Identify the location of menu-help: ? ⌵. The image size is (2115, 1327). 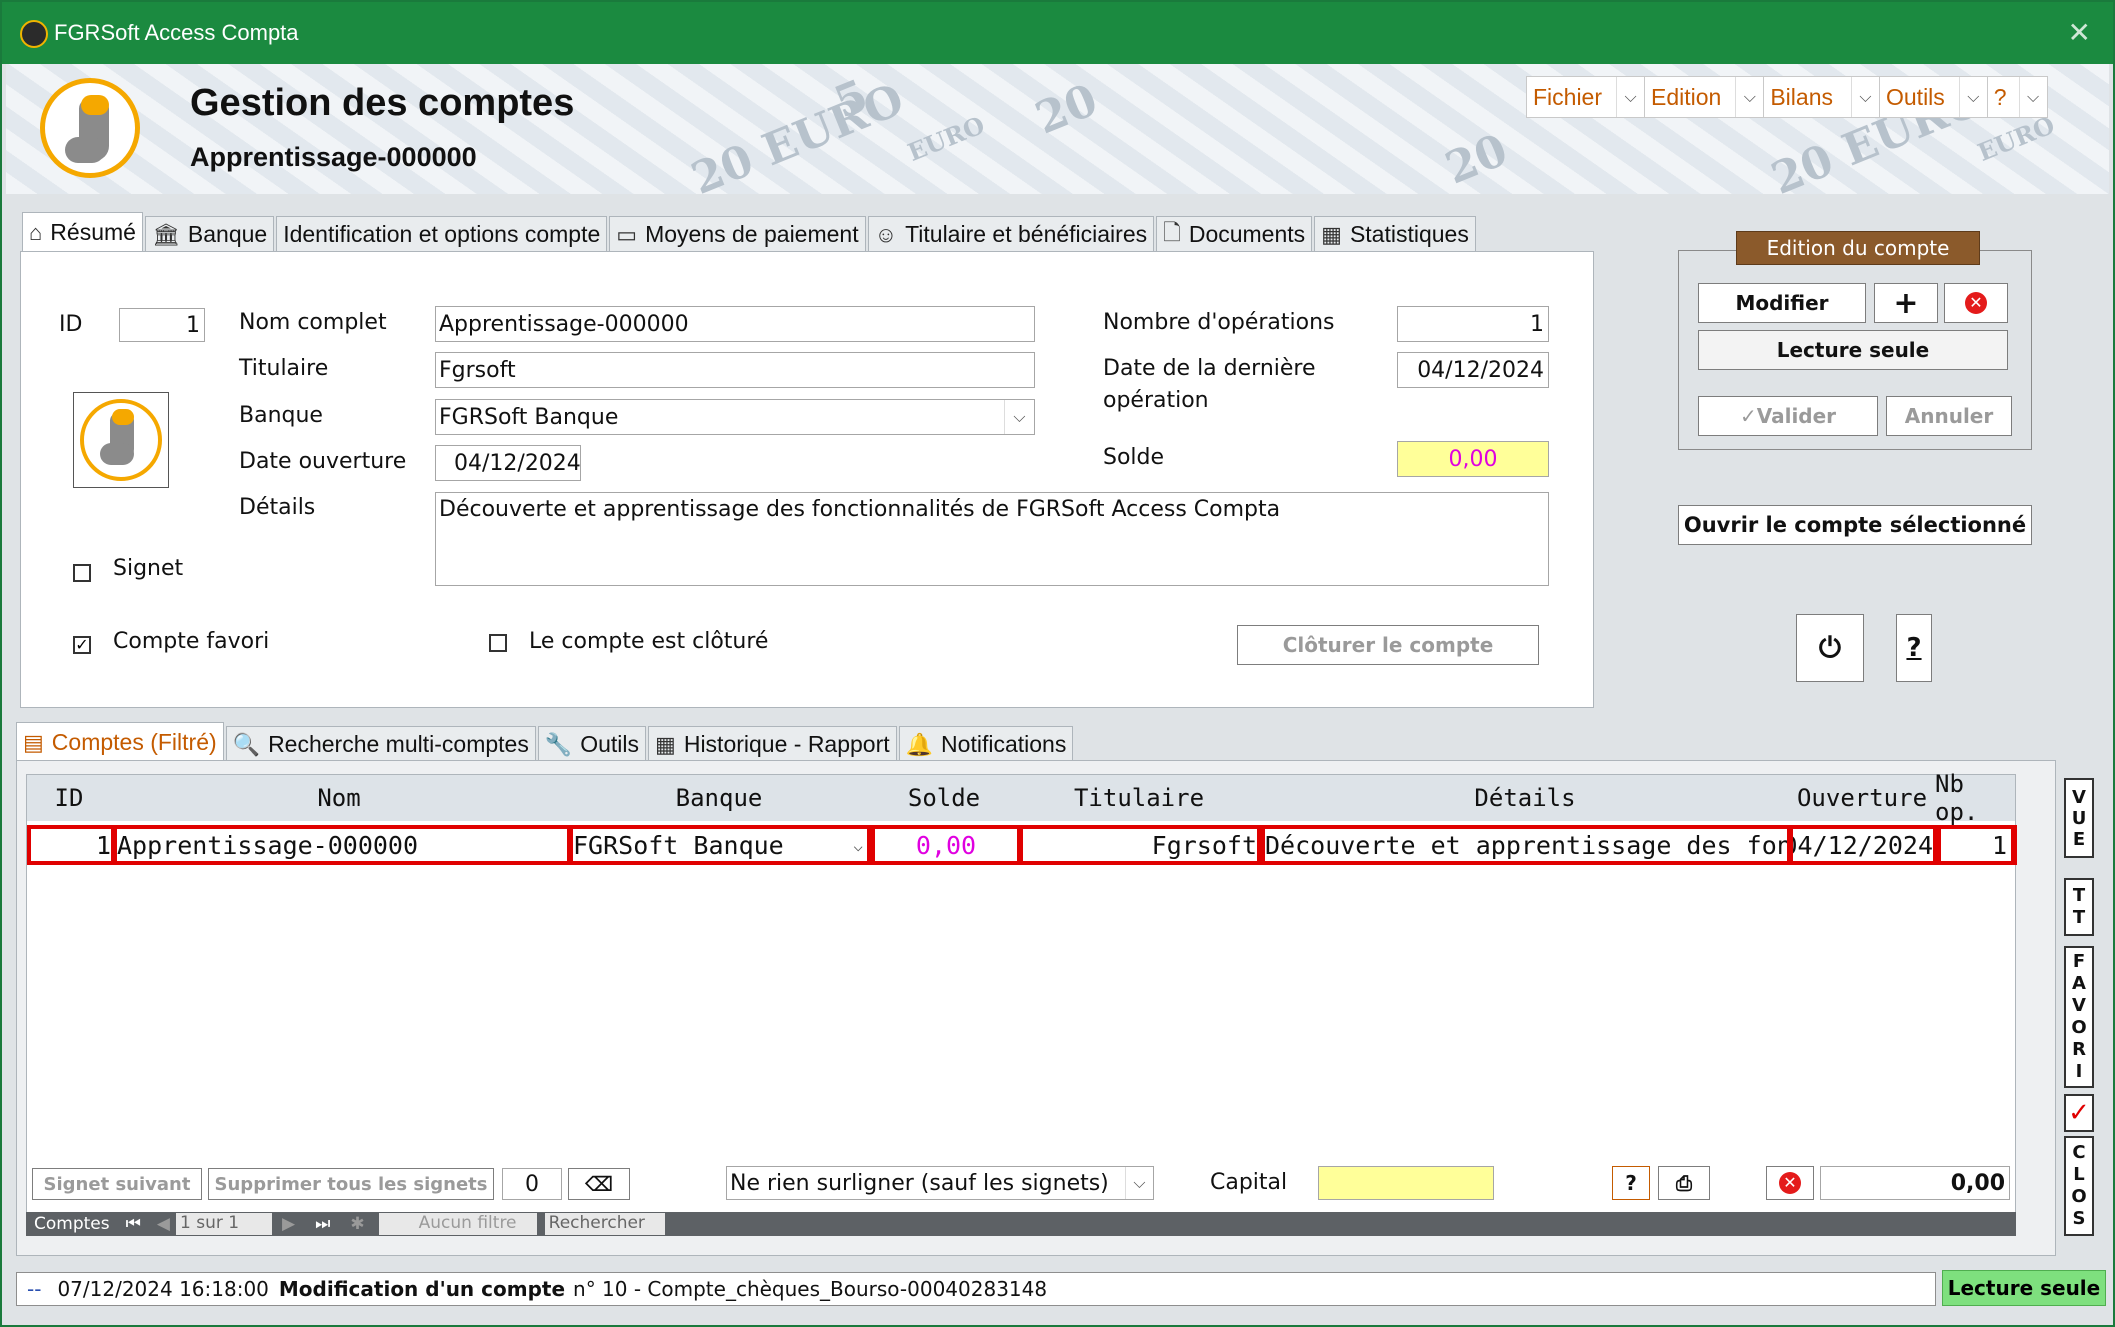
(2017, 97).